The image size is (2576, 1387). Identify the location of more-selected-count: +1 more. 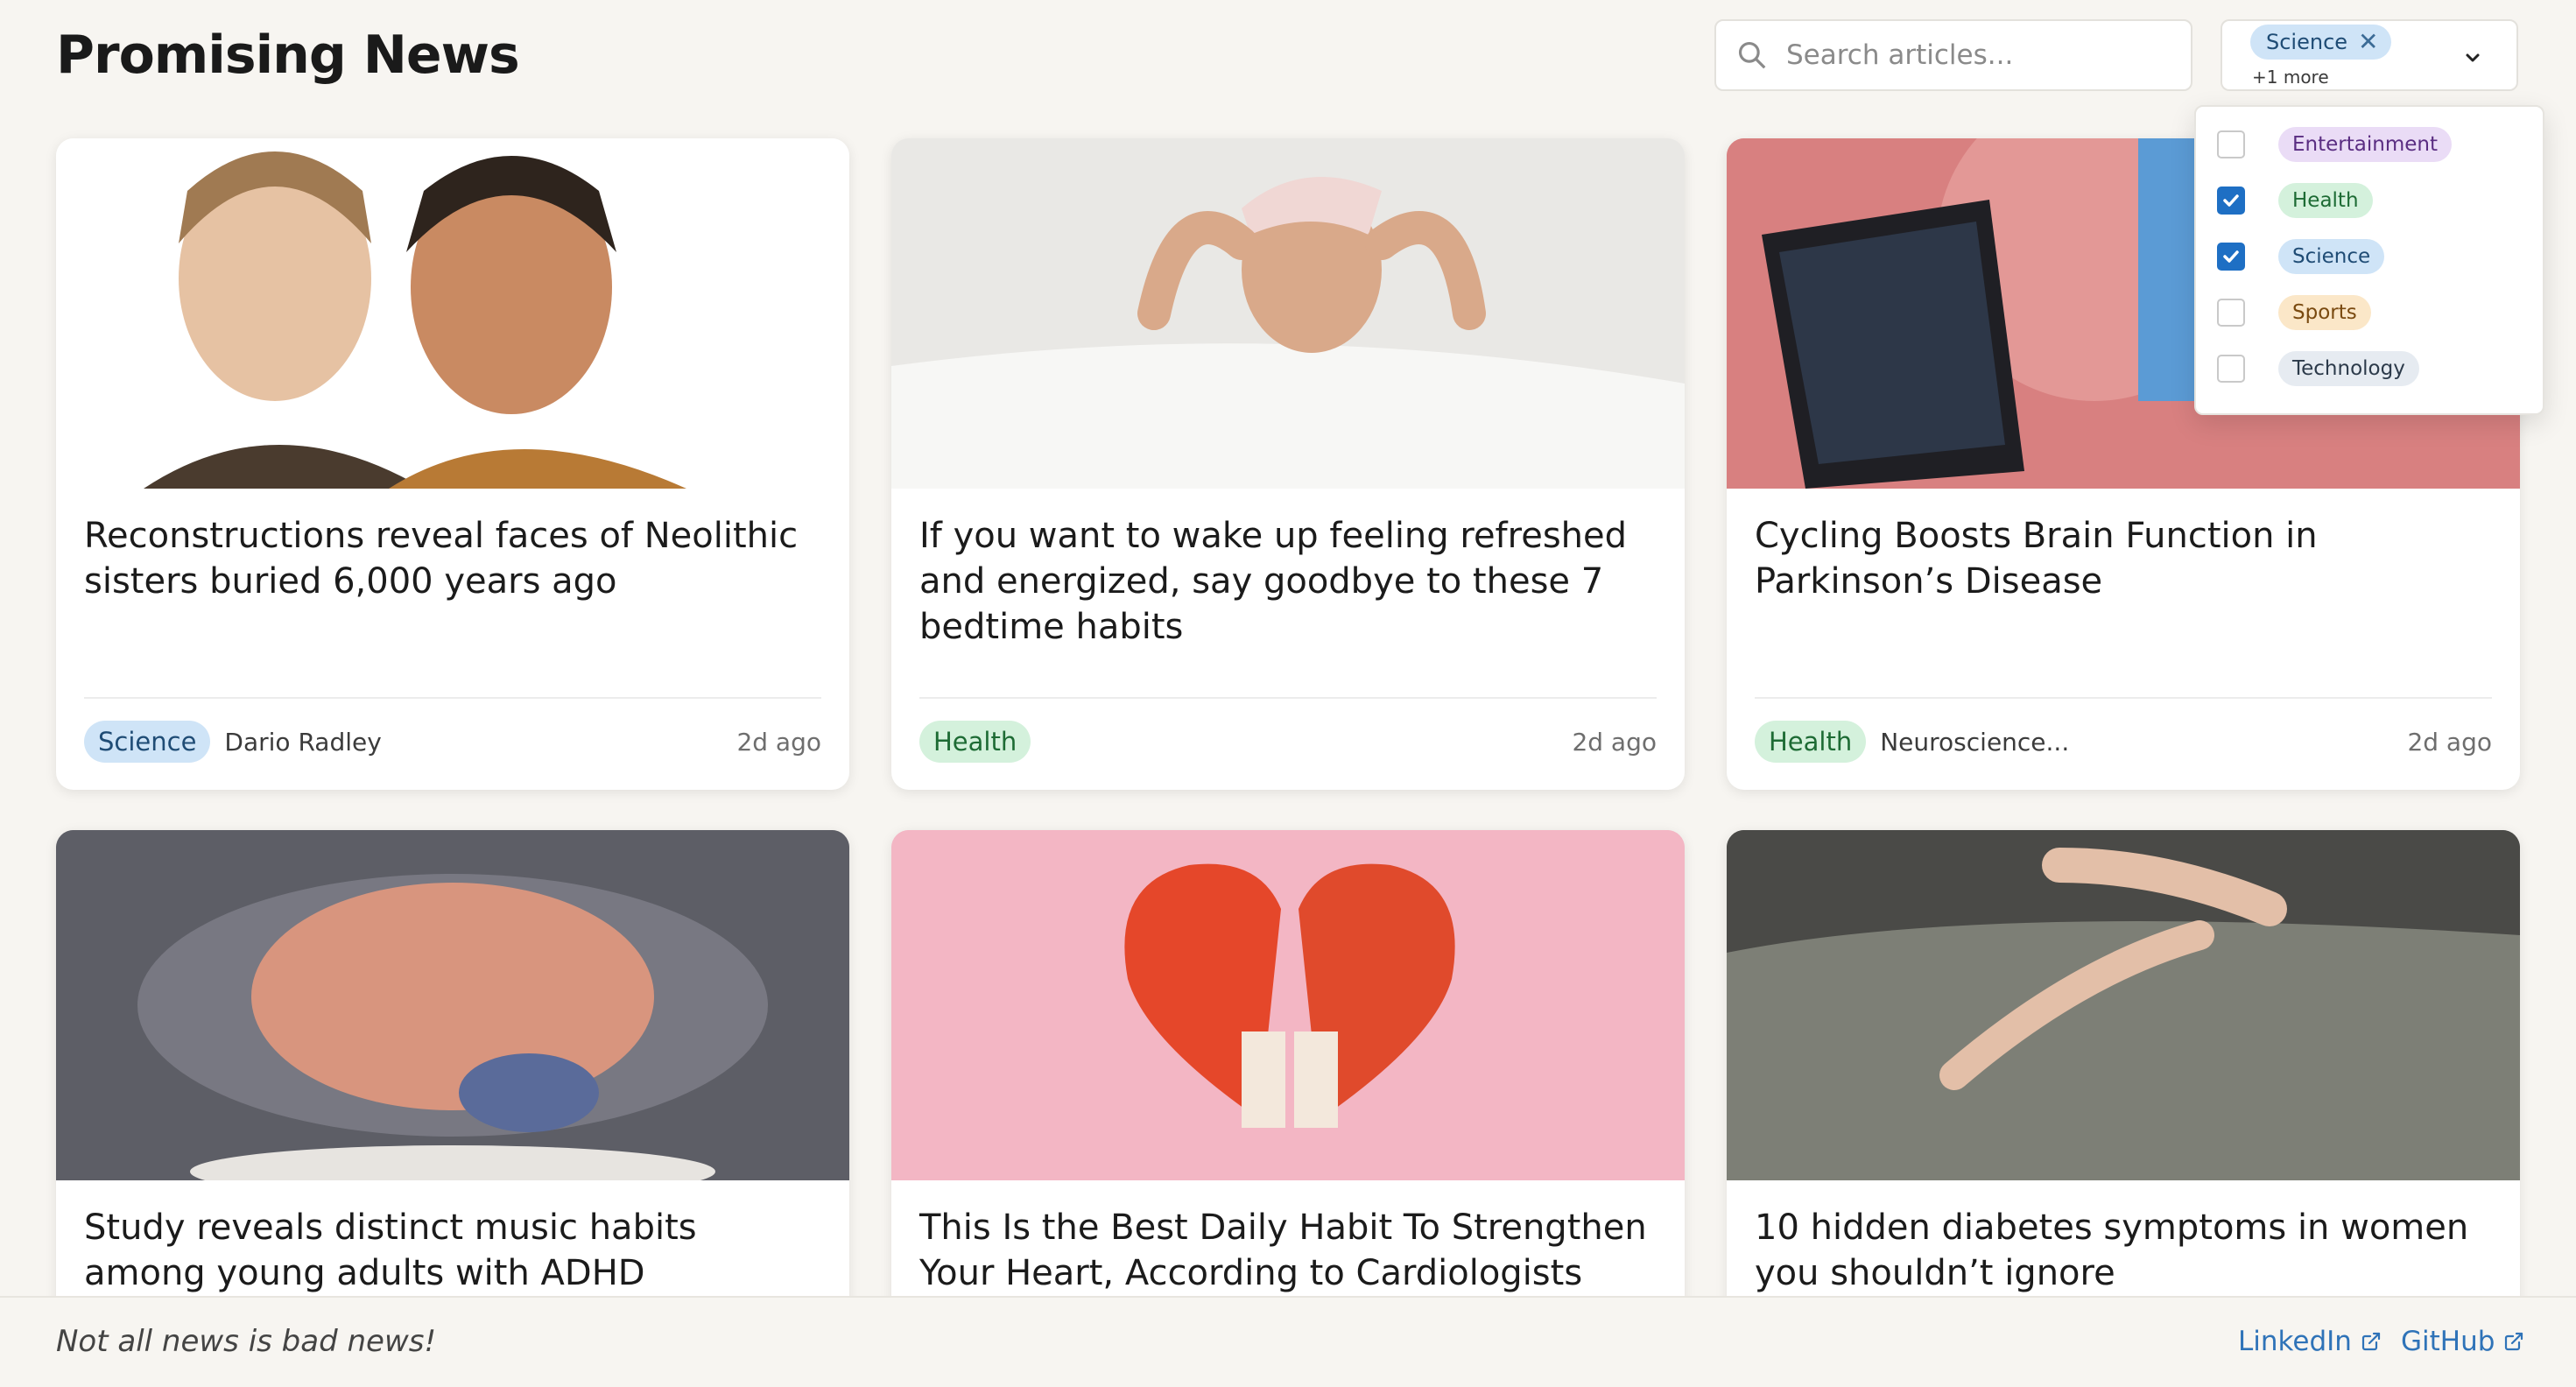
(2290, 77).